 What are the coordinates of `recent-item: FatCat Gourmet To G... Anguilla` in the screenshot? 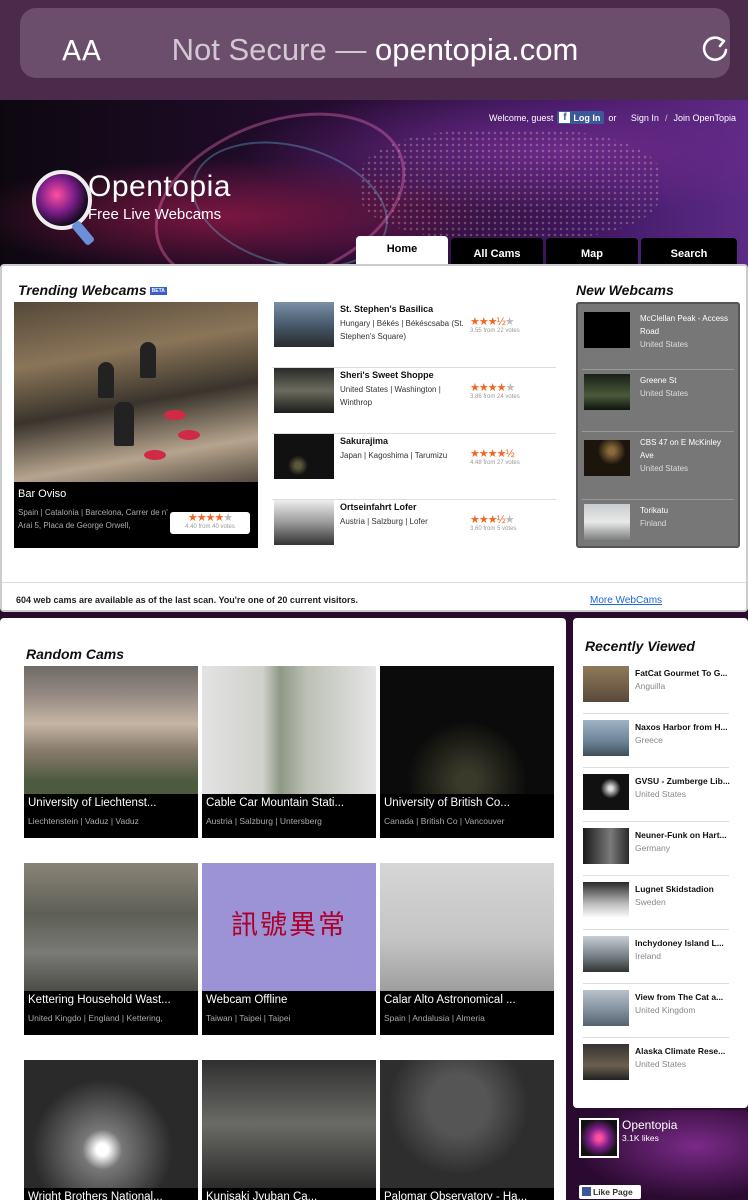 It's located at (656, 687).